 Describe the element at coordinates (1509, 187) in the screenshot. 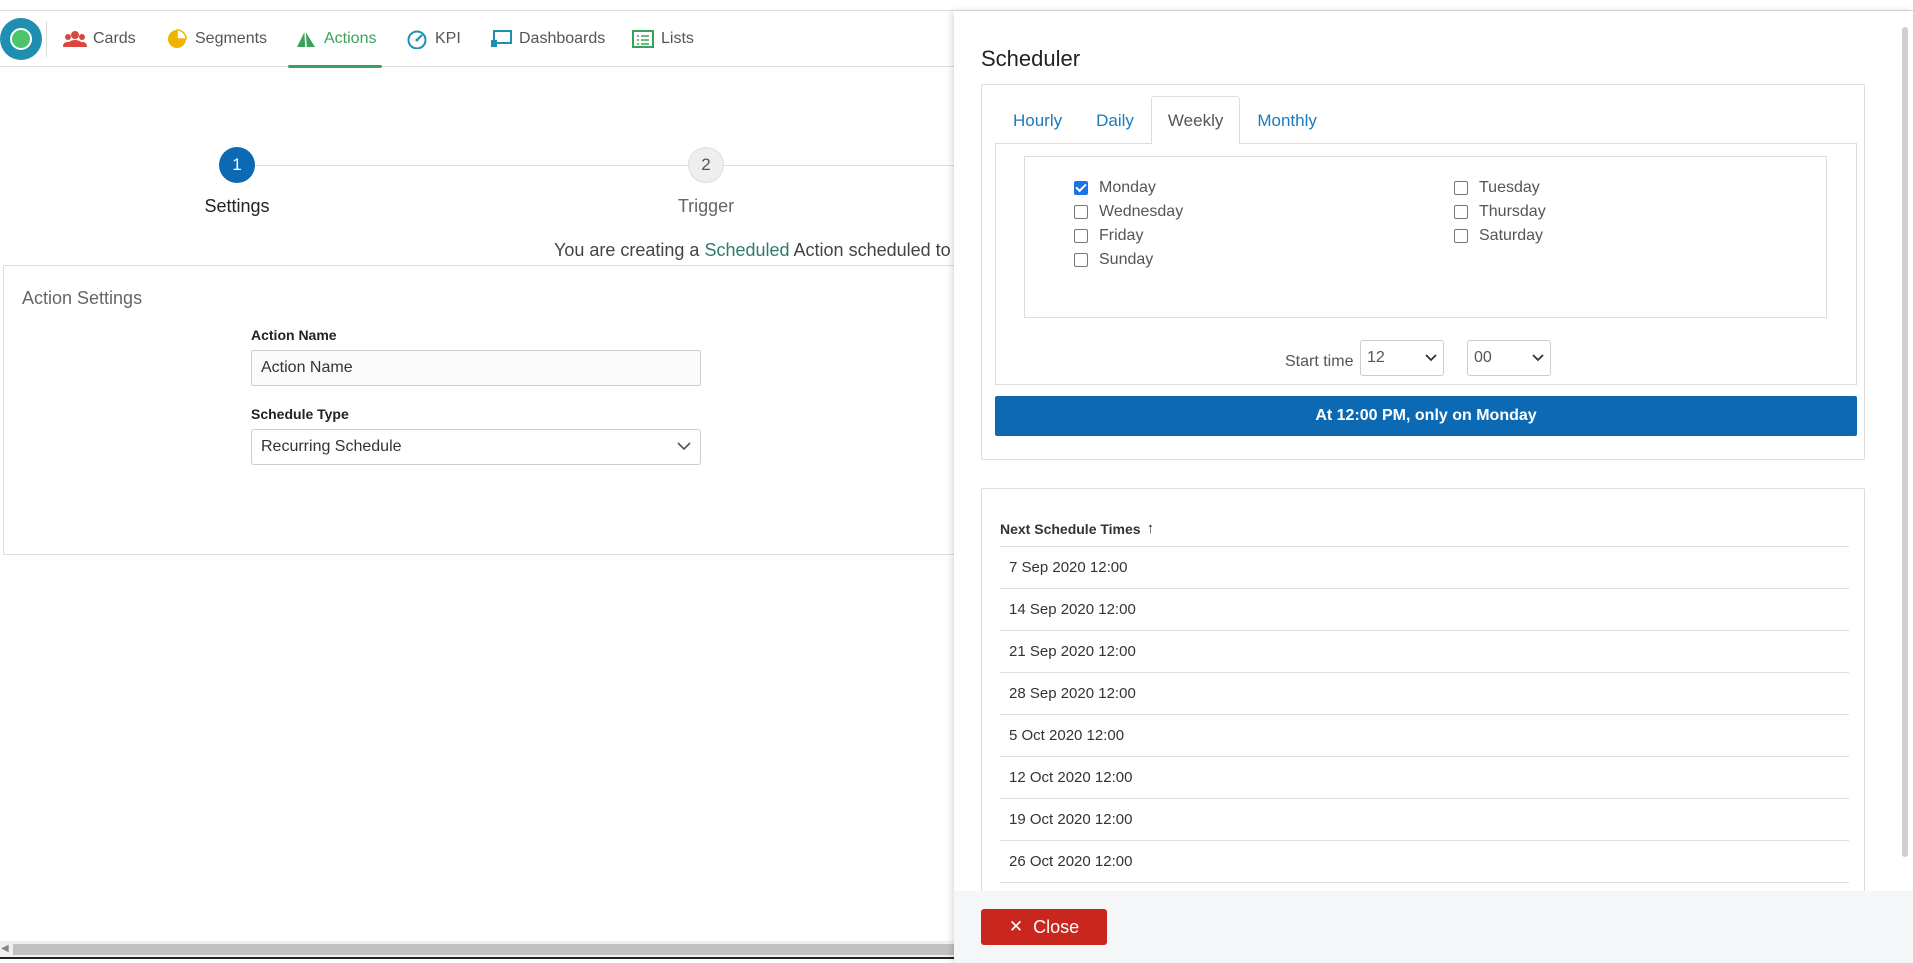

I see `day-label: Tuesday` at that location.